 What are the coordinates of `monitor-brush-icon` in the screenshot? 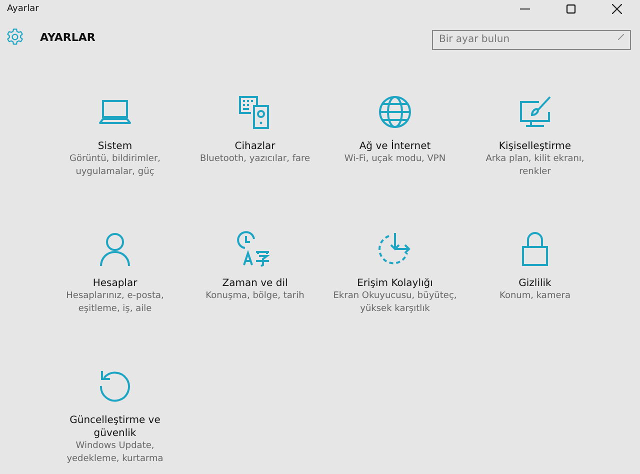 It's located at (535, 112).